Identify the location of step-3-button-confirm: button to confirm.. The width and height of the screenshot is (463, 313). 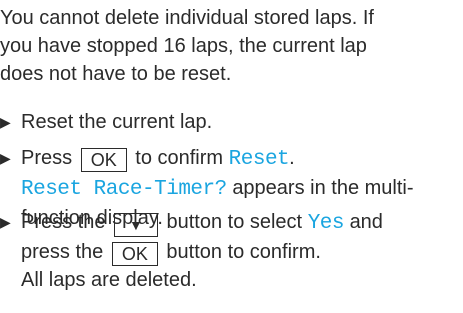
(243, 252).